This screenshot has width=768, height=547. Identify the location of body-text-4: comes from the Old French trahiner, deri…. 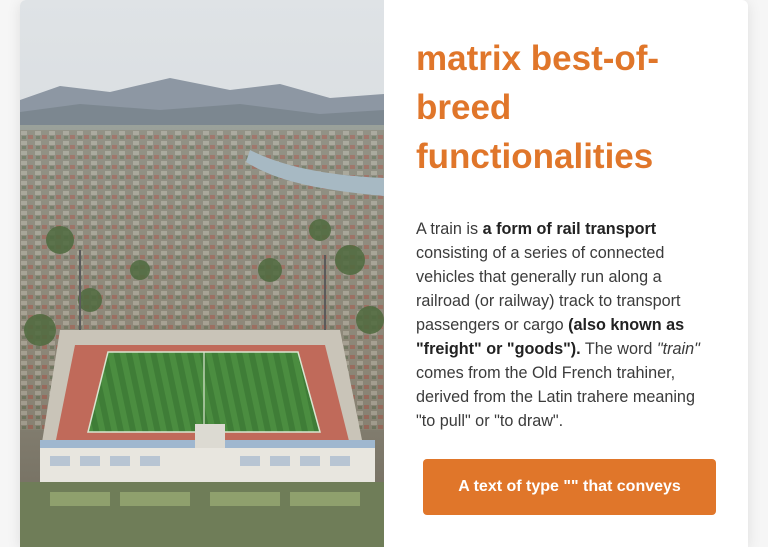
(555, 397).